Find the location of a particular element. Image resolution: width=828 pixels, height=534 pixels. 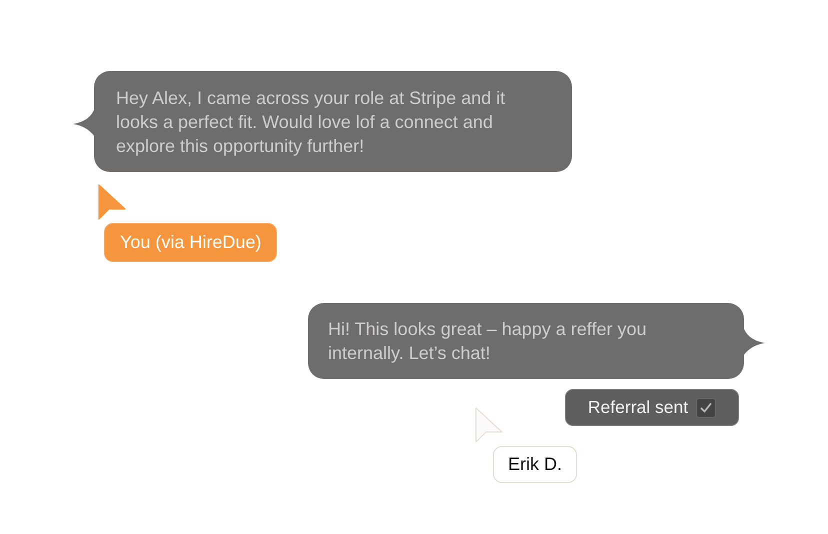

cursor-name-label: Erik D. is located at coordinates (535, 464).